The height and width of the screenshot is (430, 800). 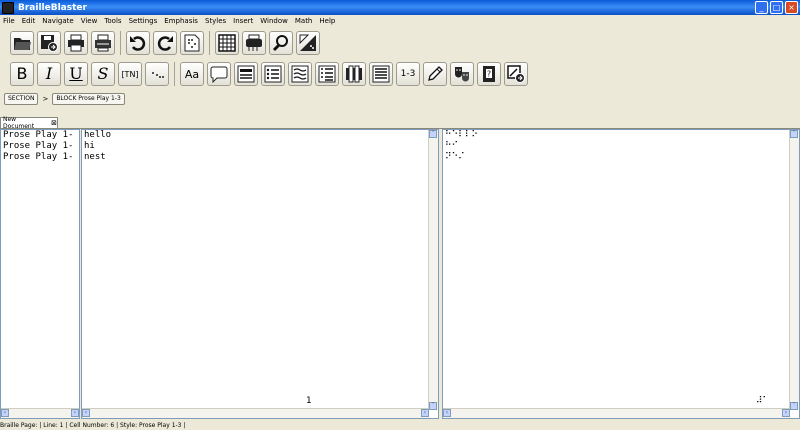 I want to click on wavy-lines-icon, so click(x=300, y=74).